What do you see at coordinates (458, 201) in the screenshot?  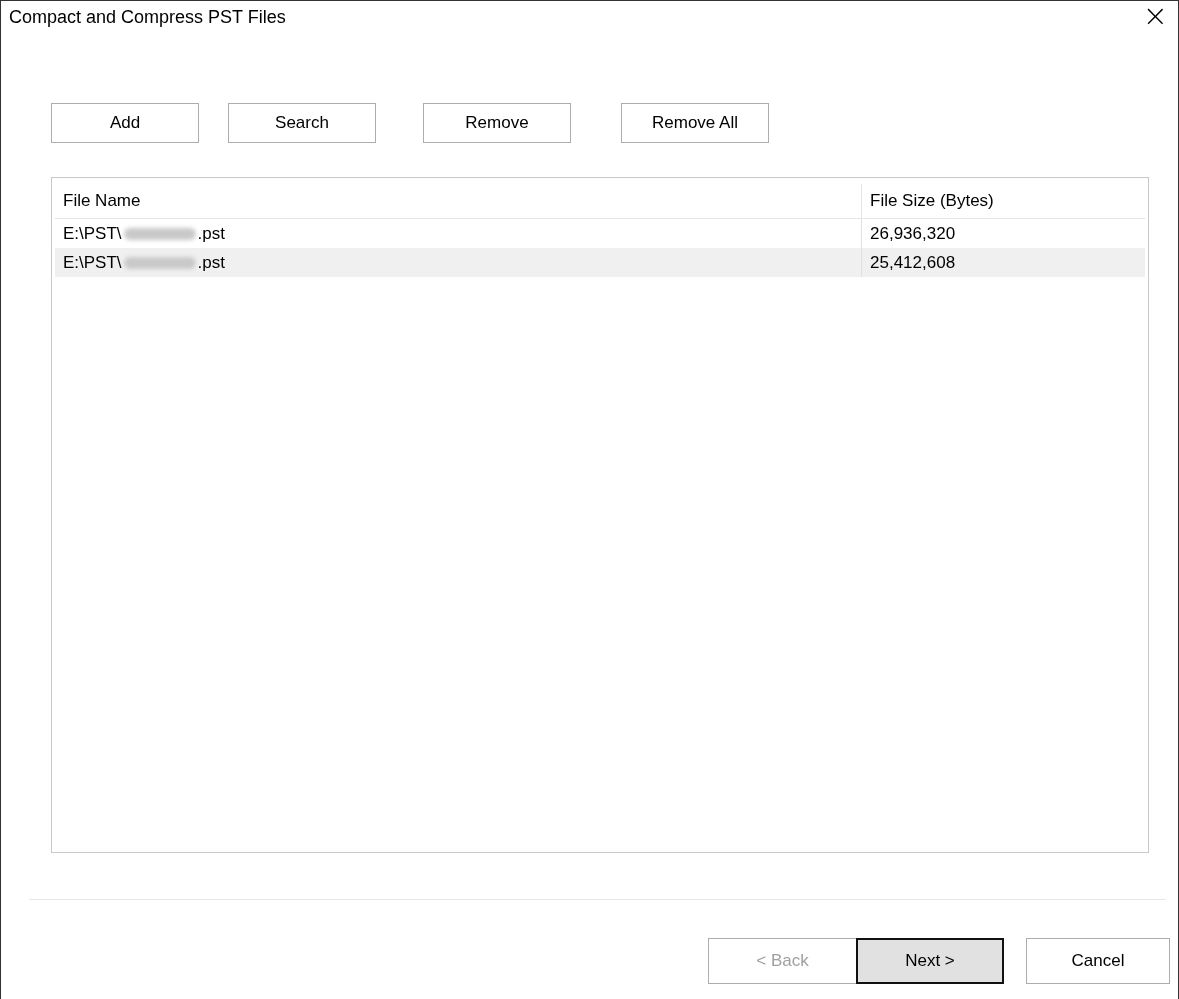 I see `column-header: File Name` at bounding box center [458, 201].